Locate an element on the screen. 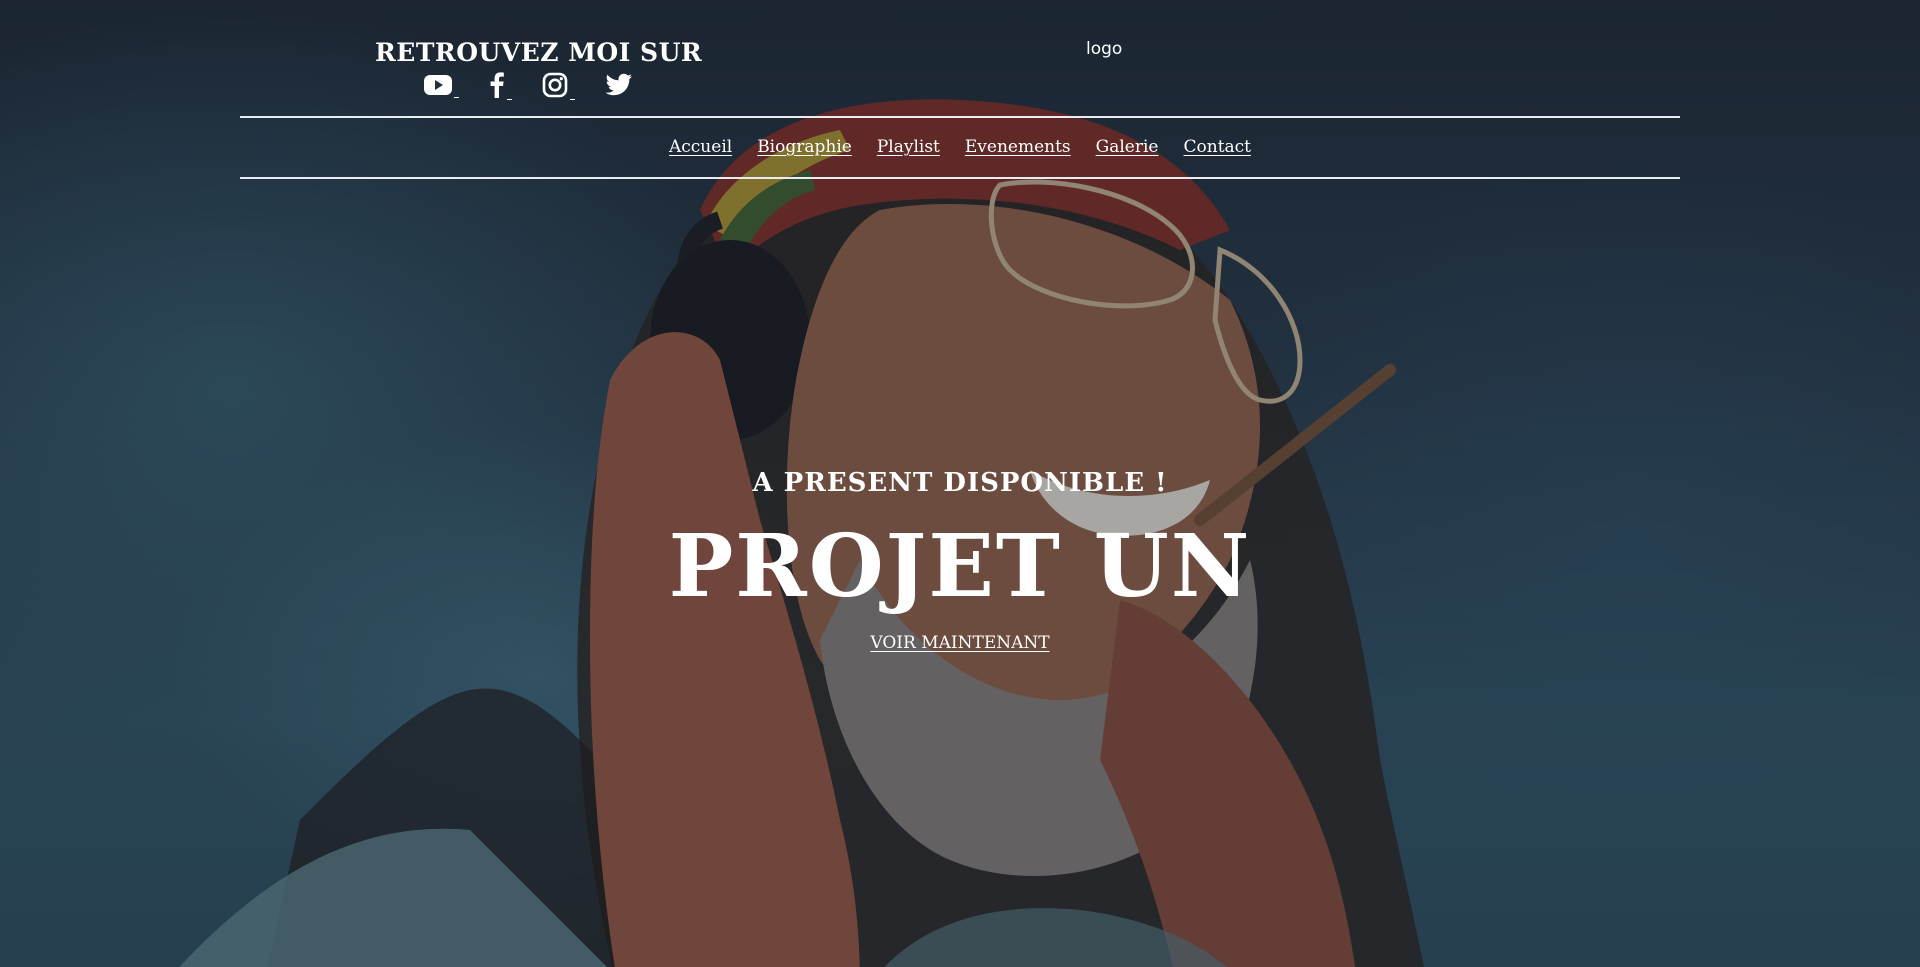 Image resolution: width=1920 pixels, height=967 pixels. nav-item-biographie: Biographie is located at coordinates (804, 147).